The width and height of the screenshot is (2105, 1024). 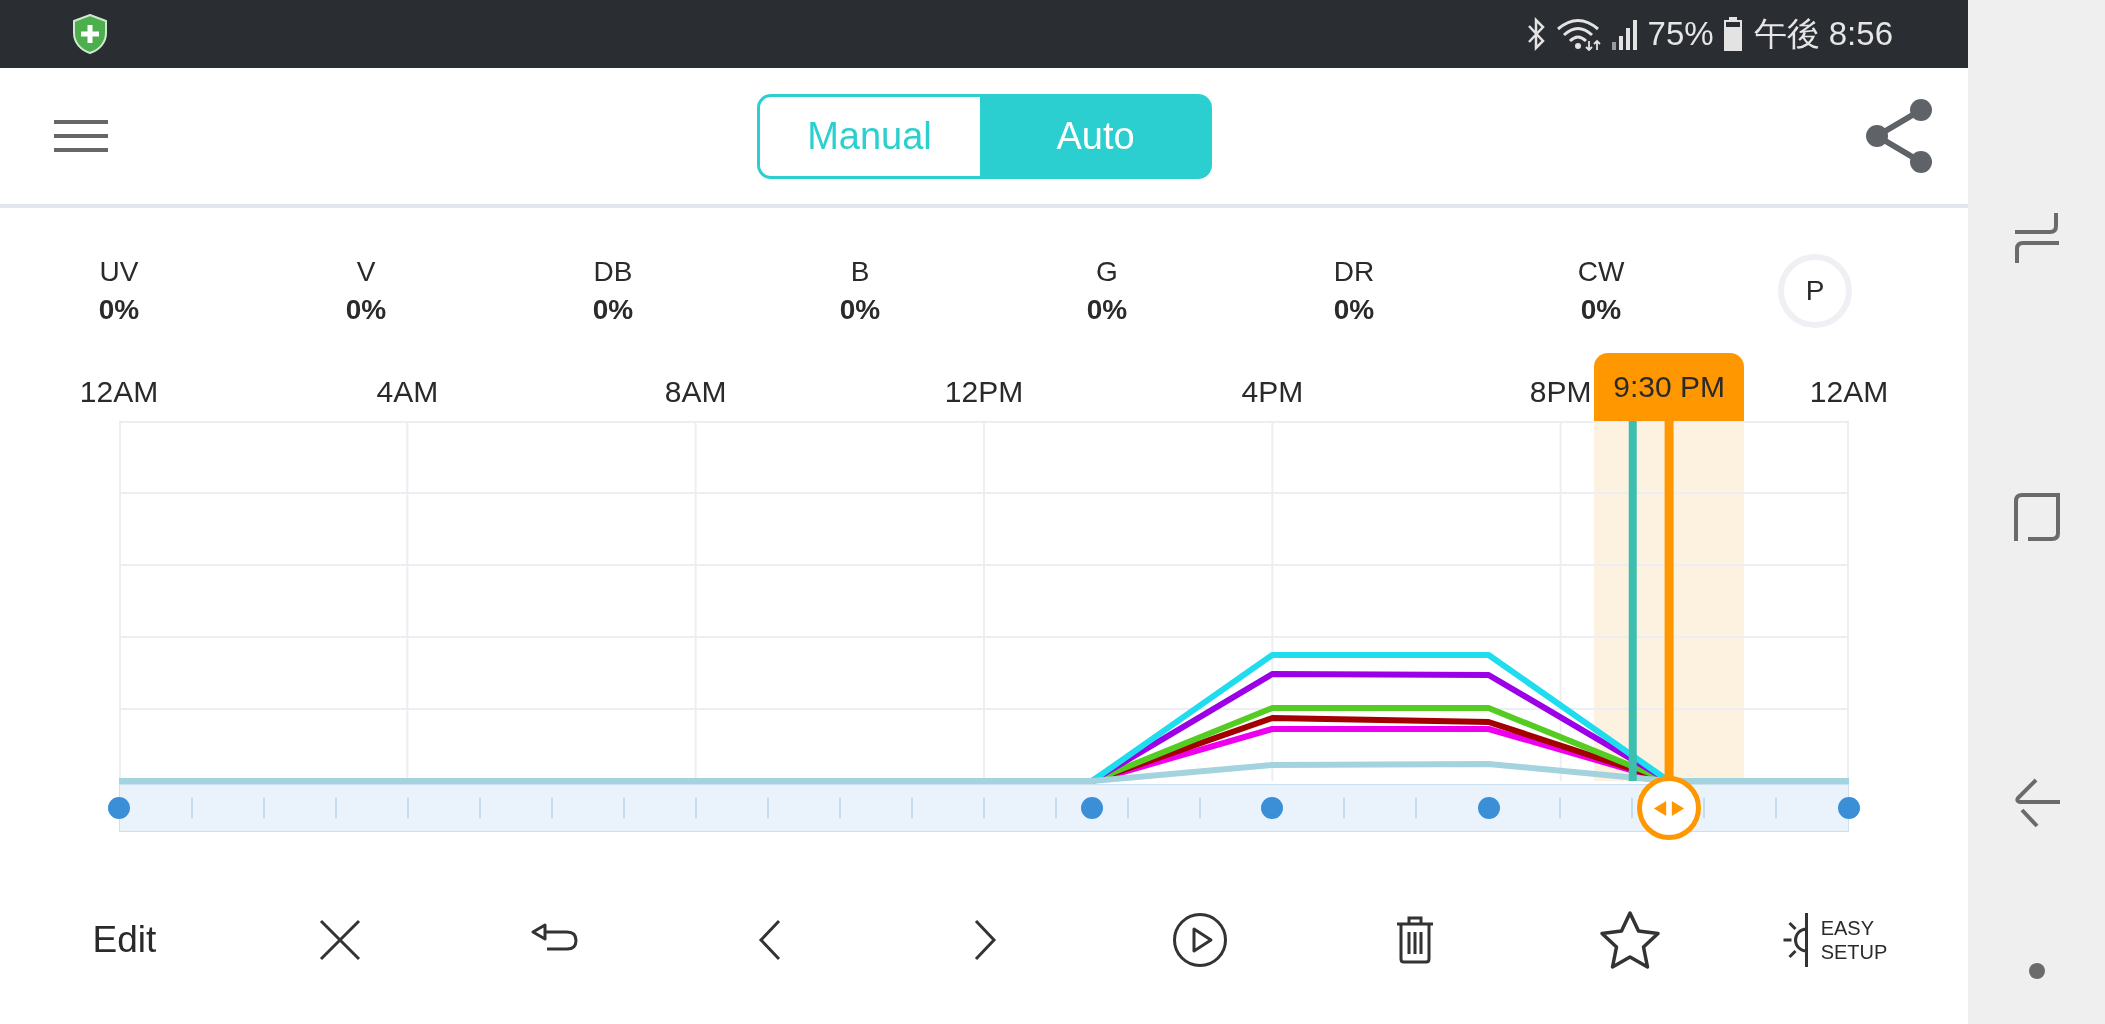 I want to click on channel-label: DR, so click(x=1354, y=272).